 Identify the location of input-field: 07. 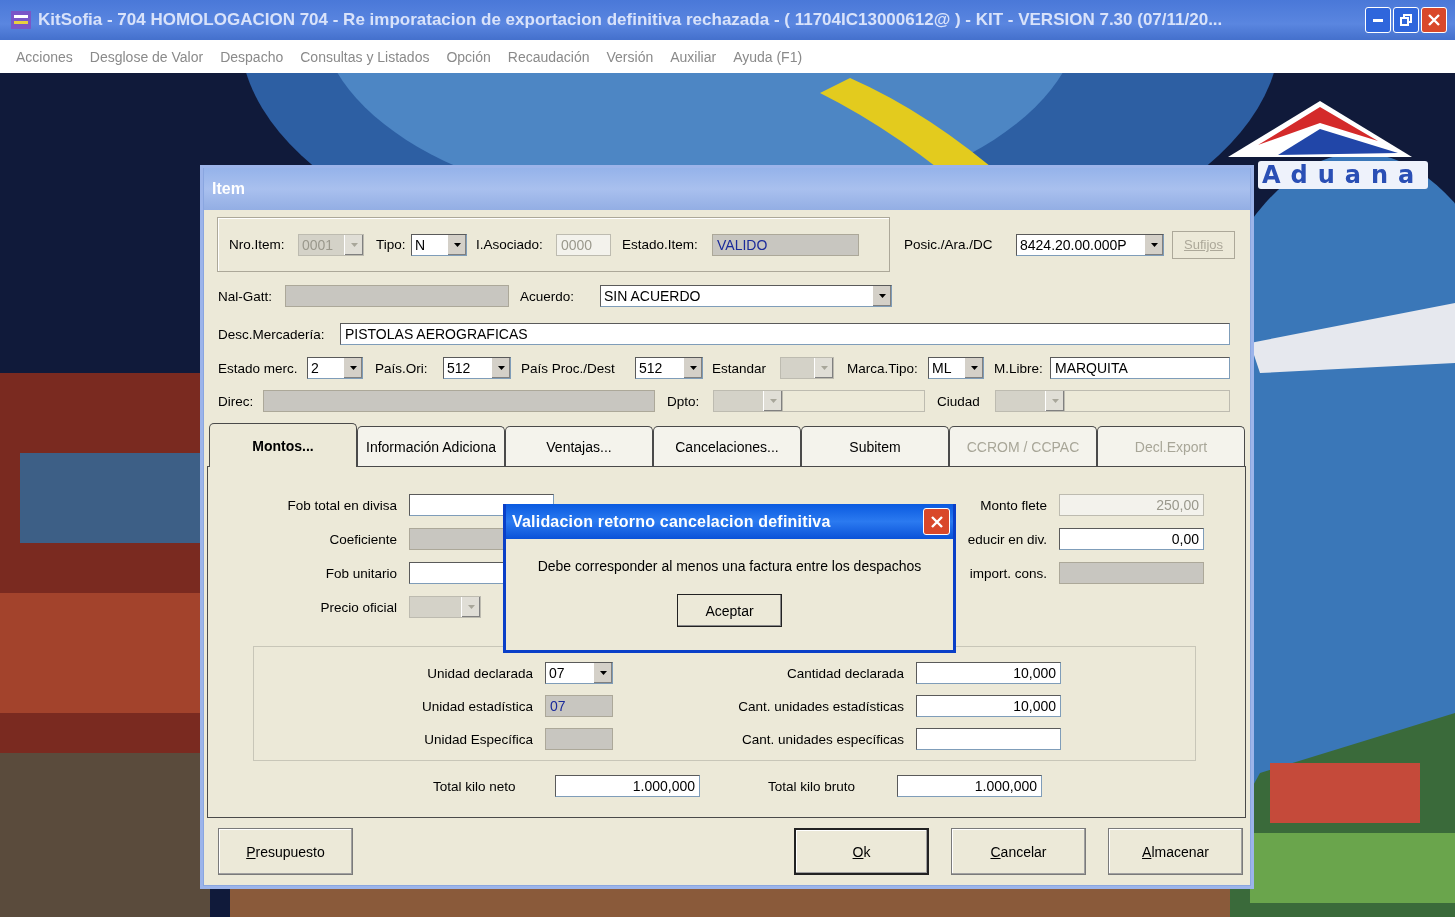
(579, 706).